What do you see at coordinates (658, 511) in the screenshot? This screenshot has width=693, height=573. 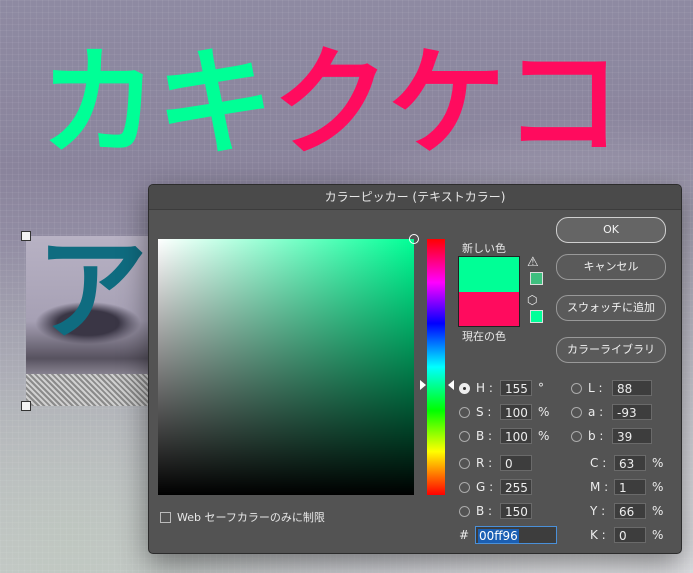 I see `yellow-unit: %` at bounding box center [658, 511].